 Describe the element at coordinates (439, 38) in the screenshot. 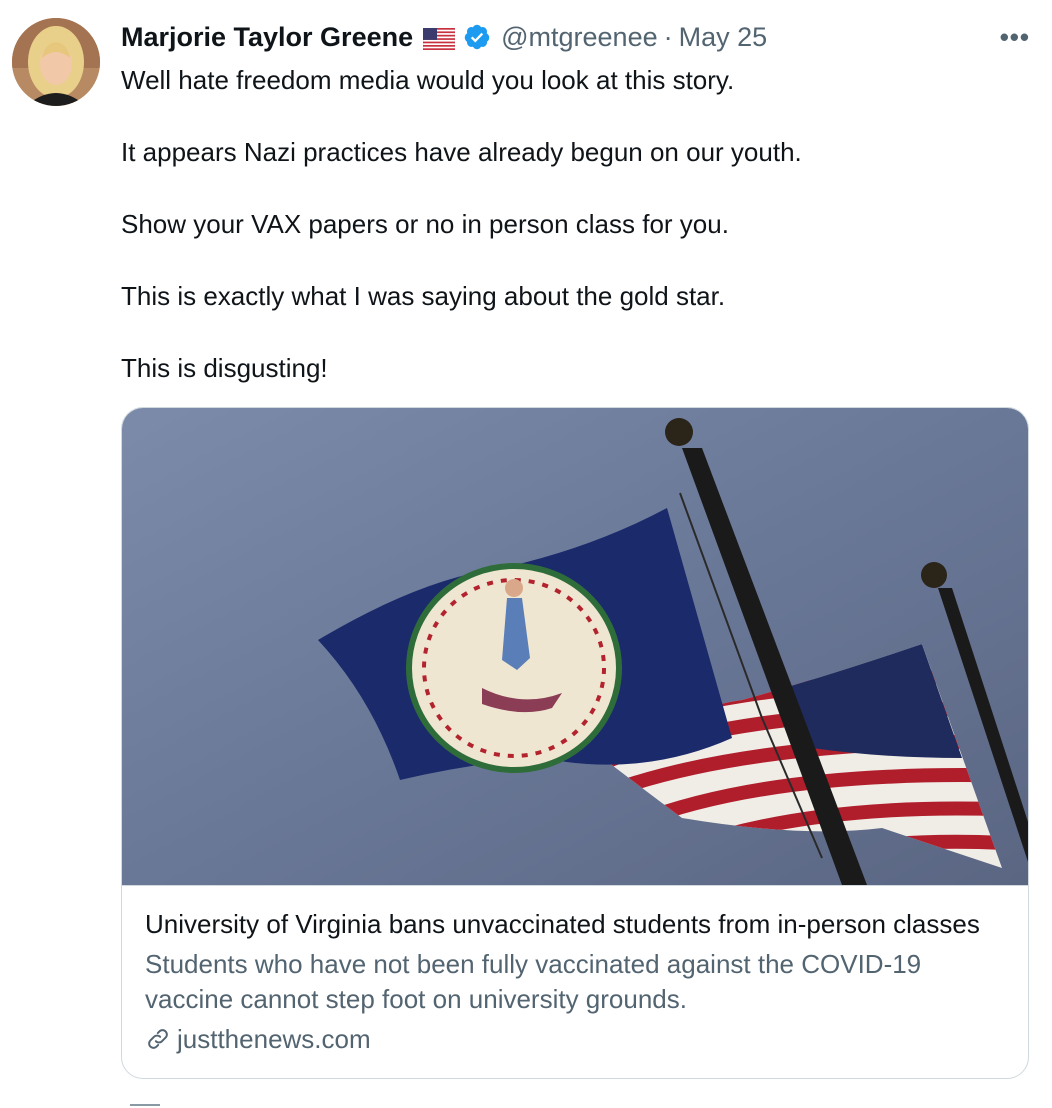

I see `us-flag-icon` at that location.